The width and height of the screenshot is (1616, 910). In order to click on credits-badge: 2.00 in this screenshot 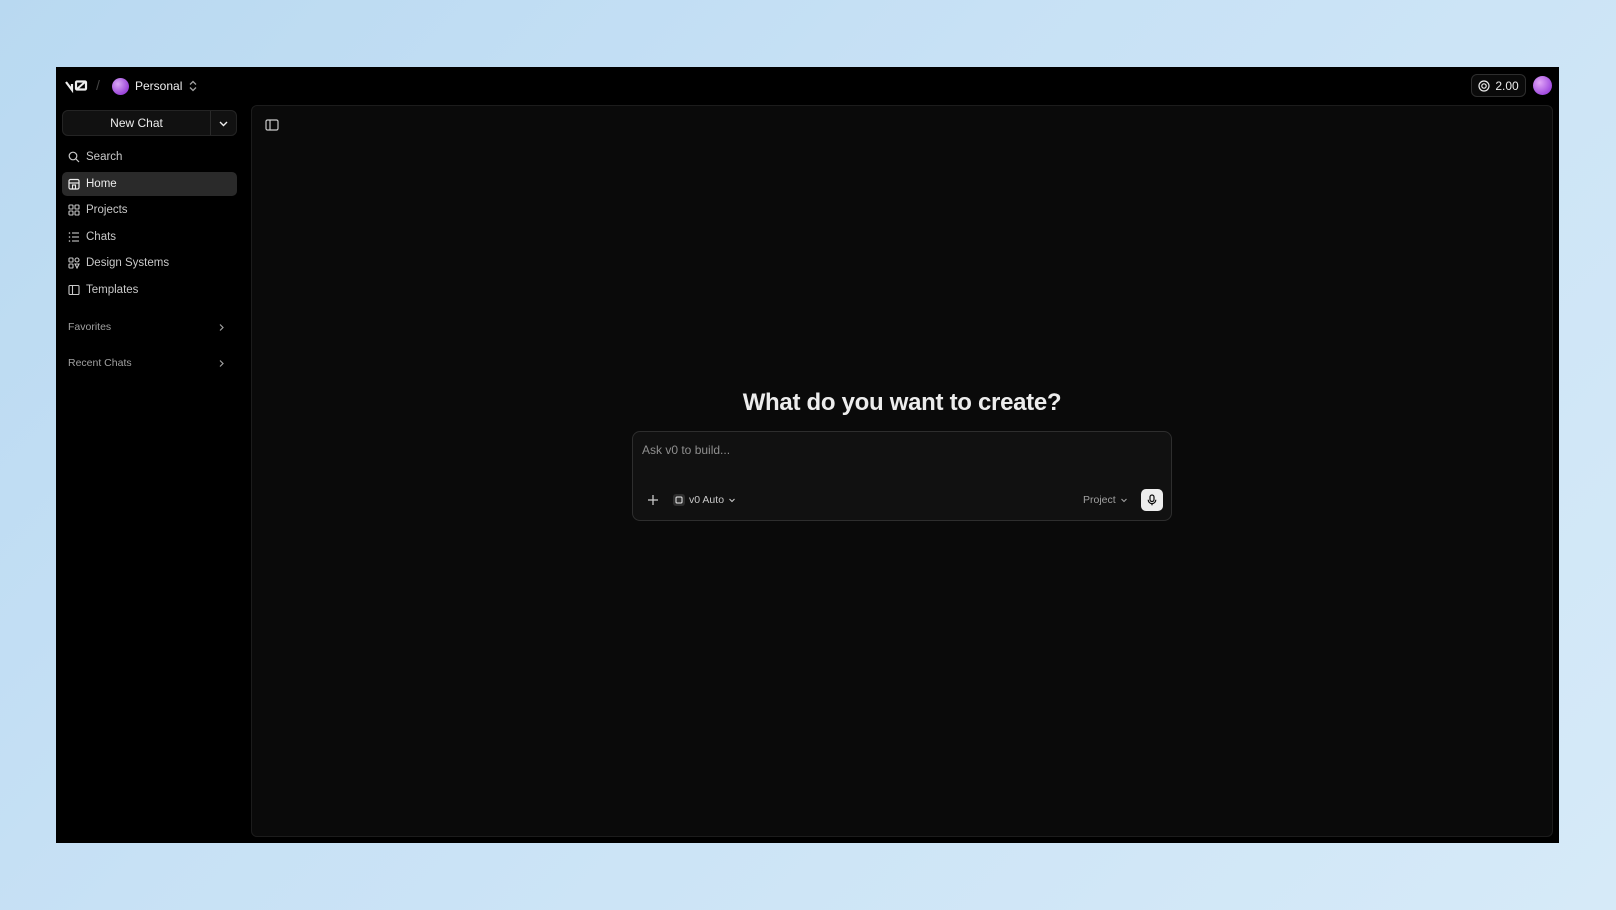, I will do `click(1498, 85)`.